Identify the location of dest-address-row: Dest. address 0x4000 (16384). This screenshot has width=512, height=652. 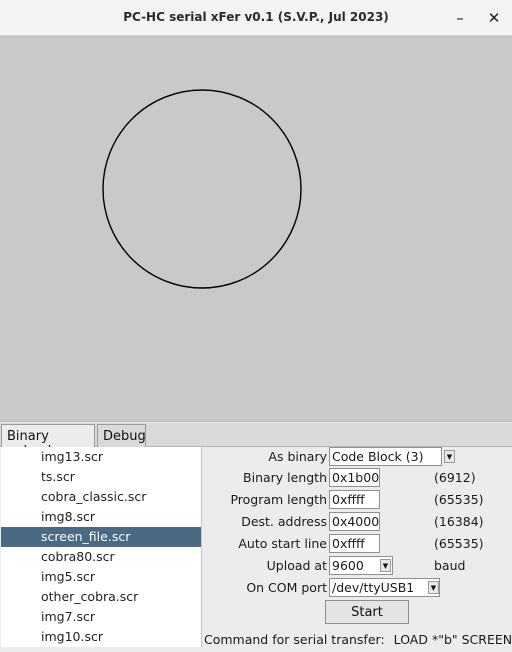
(357, 522).